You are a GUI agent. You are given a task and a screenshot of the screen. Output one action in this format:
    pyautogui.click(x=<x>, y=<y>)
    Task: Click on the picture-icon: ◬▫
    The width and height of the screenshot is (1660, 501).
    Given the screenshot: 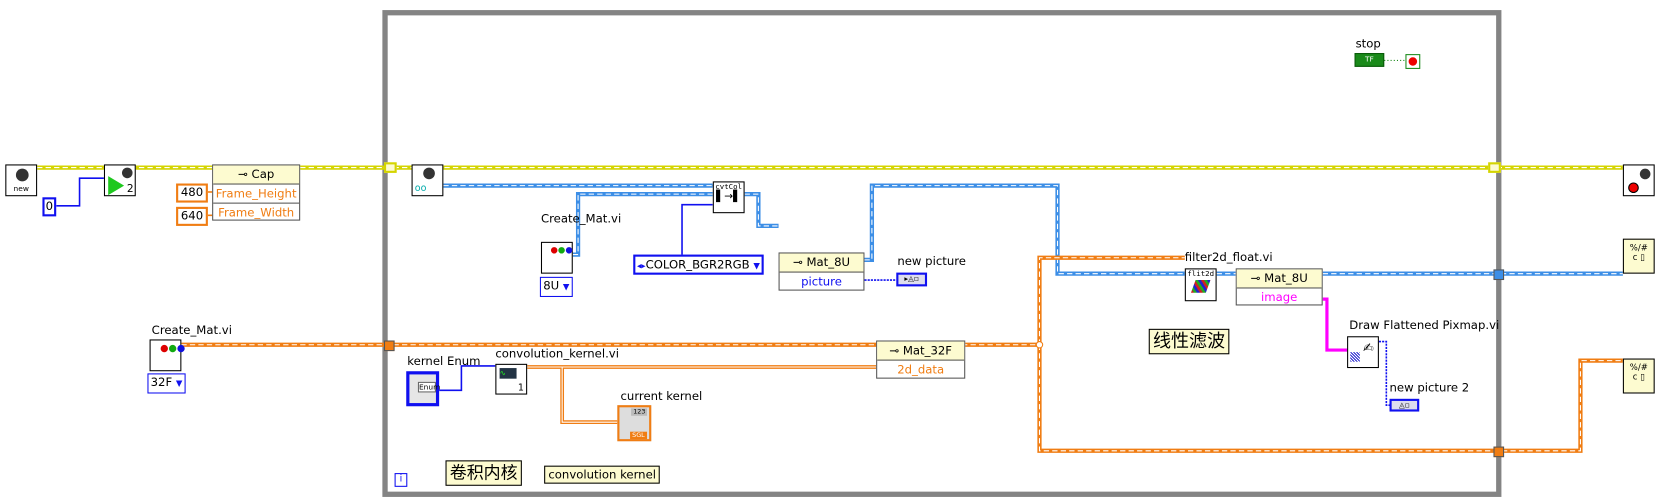 What is the action you would take?
    pyautogui.click(x=1404, y=405)
    